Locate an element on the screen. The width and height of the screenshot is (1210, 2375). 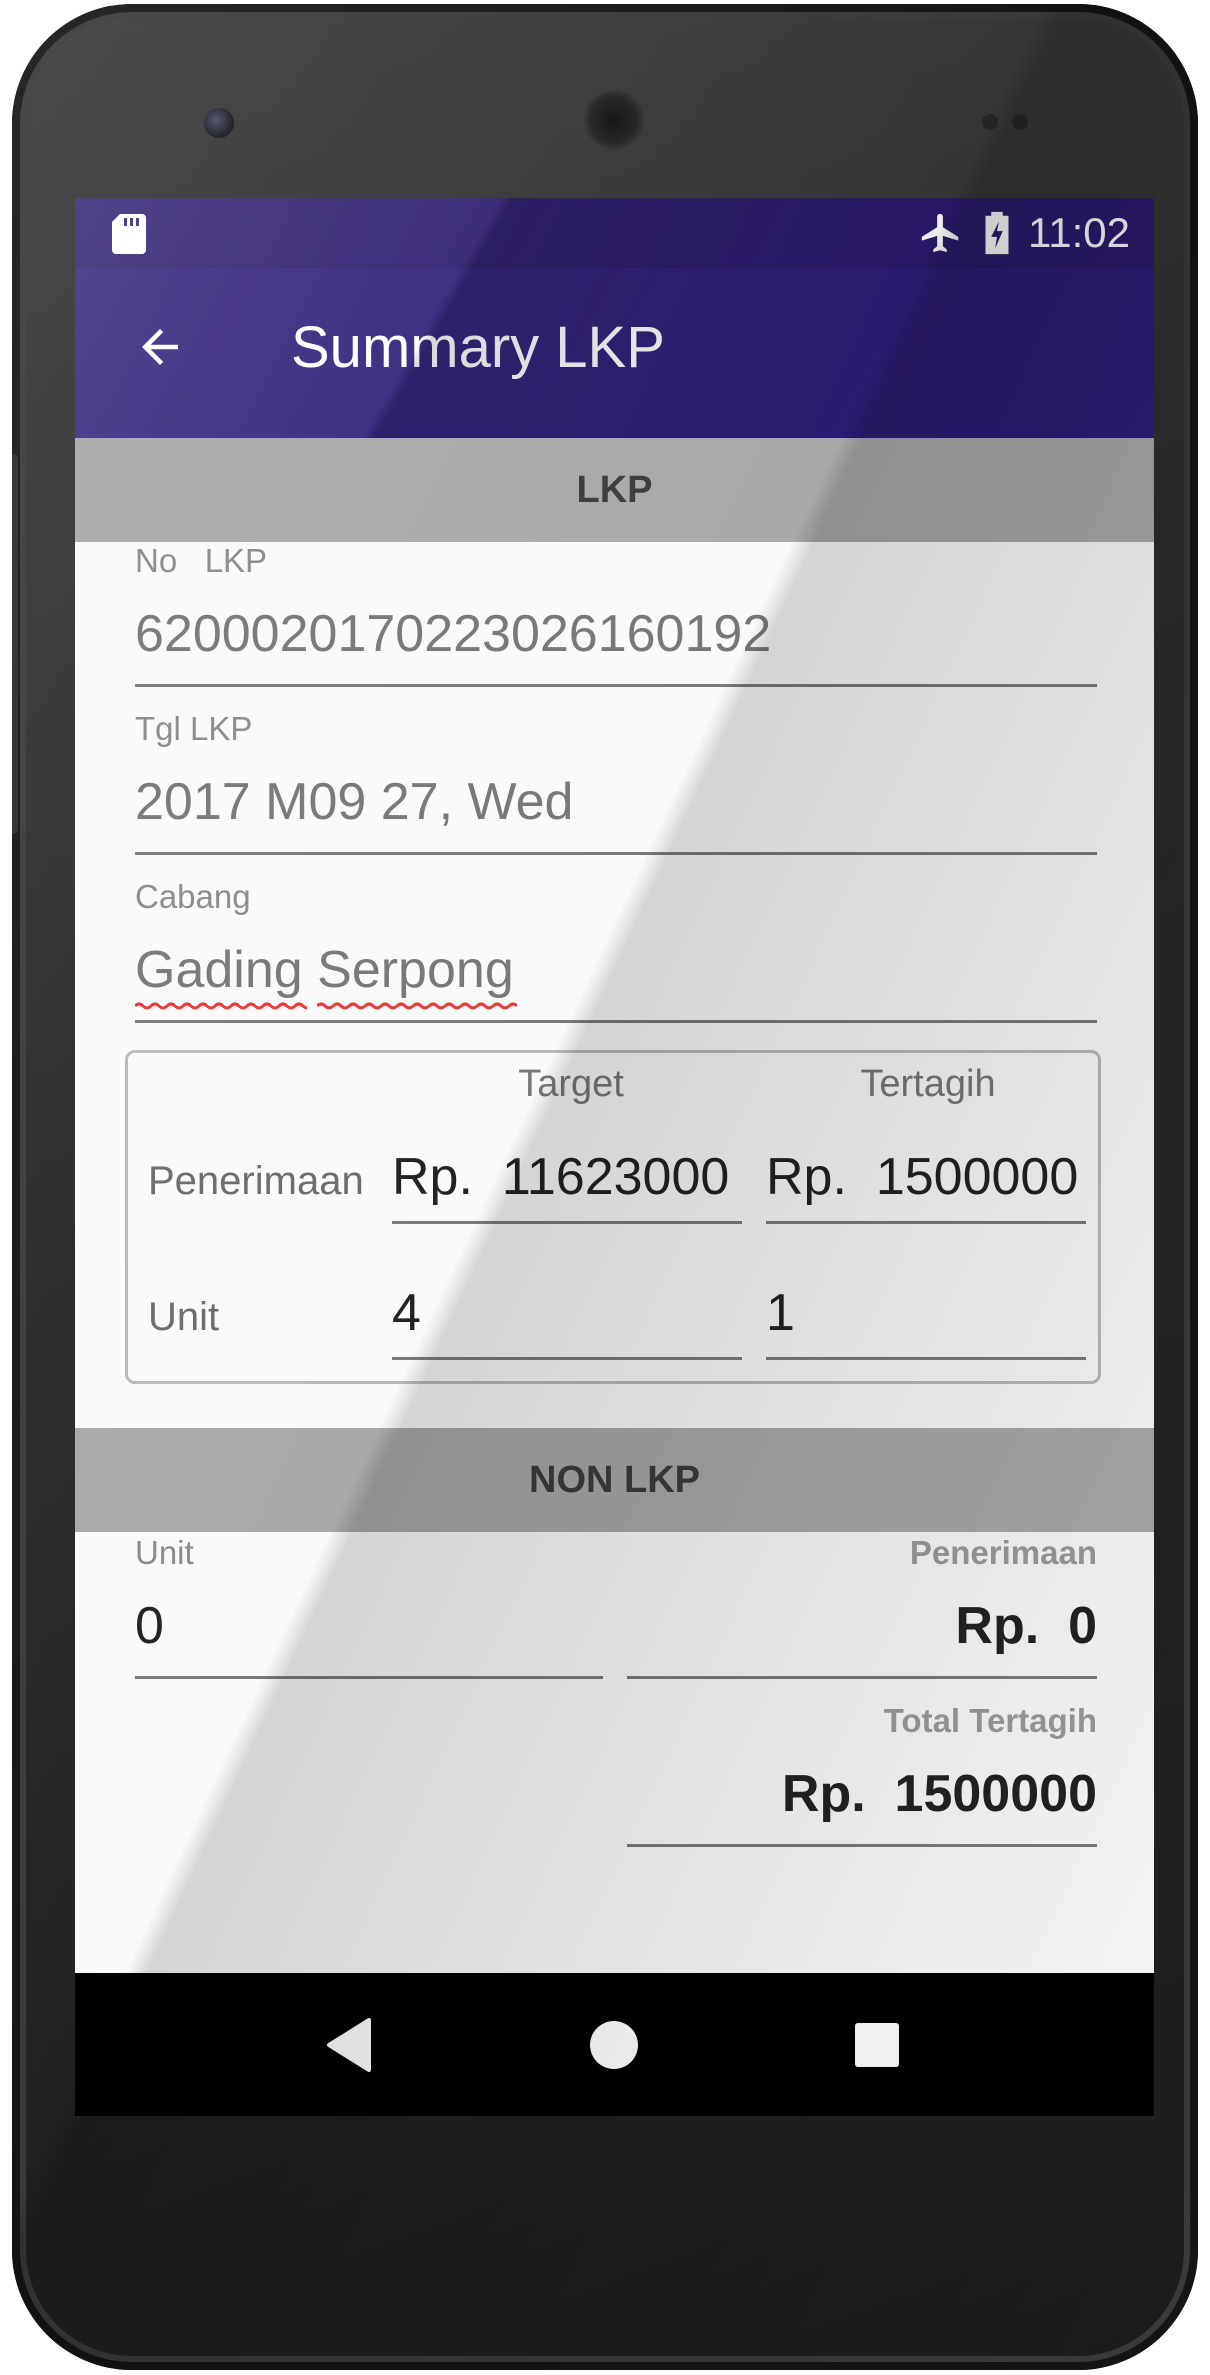
tgl-lkp-underline is located at coordinates (616, 853).